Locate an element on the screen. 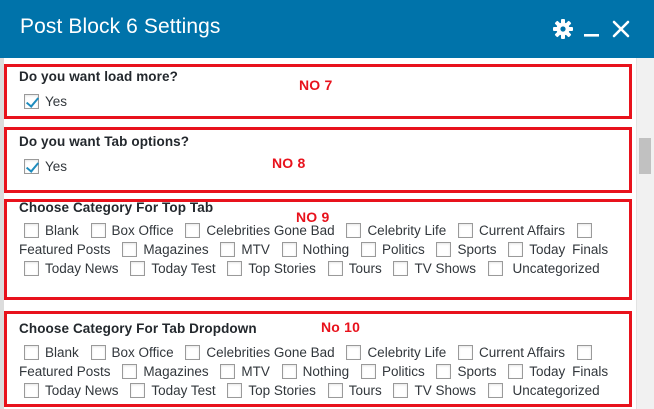 Image resolution: width=654 pixels, height=409 pixels. category-label: TV Shows is located at coordinates (445, 268).